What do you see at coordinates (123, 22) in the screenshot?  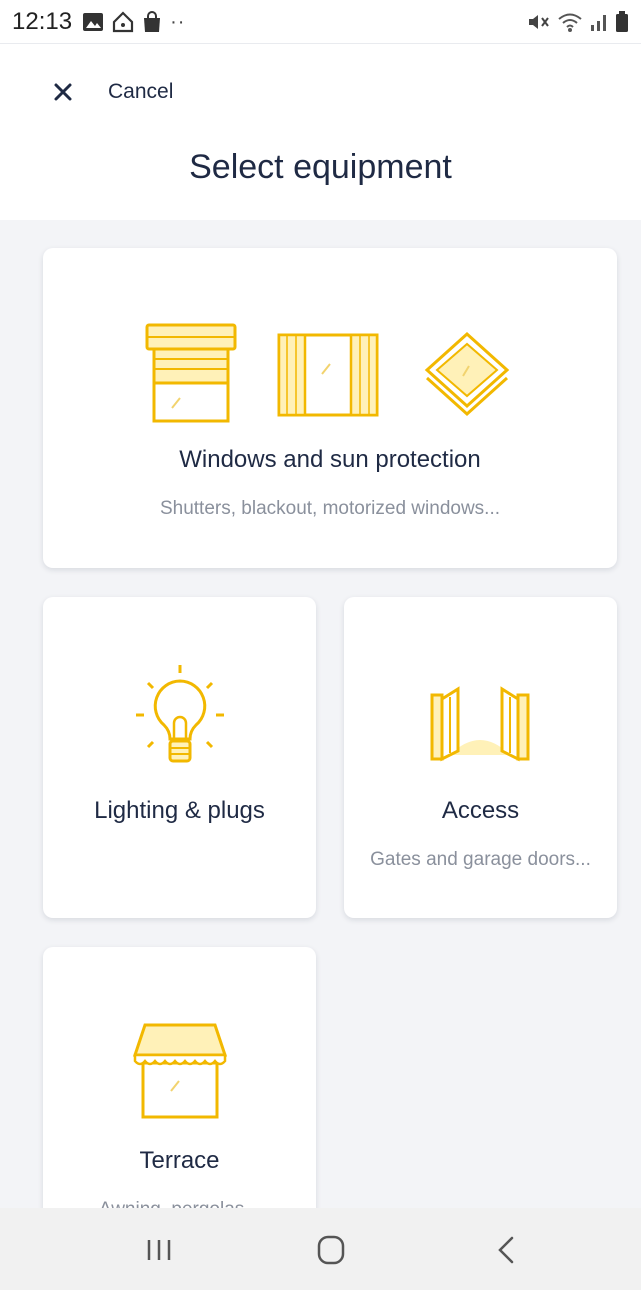 I see `home-icon` at bounding box center [123, 22].